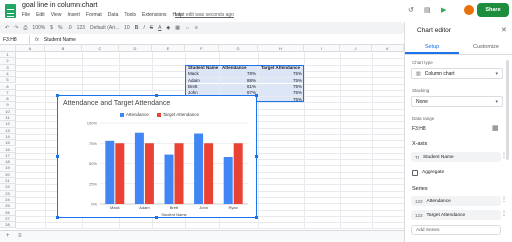 Image resolution: width=512 pixels, height=242 pixels. Describe the element at coordinates (196, 28) in the screenshot. I see `align-icon: ≡` at that location.